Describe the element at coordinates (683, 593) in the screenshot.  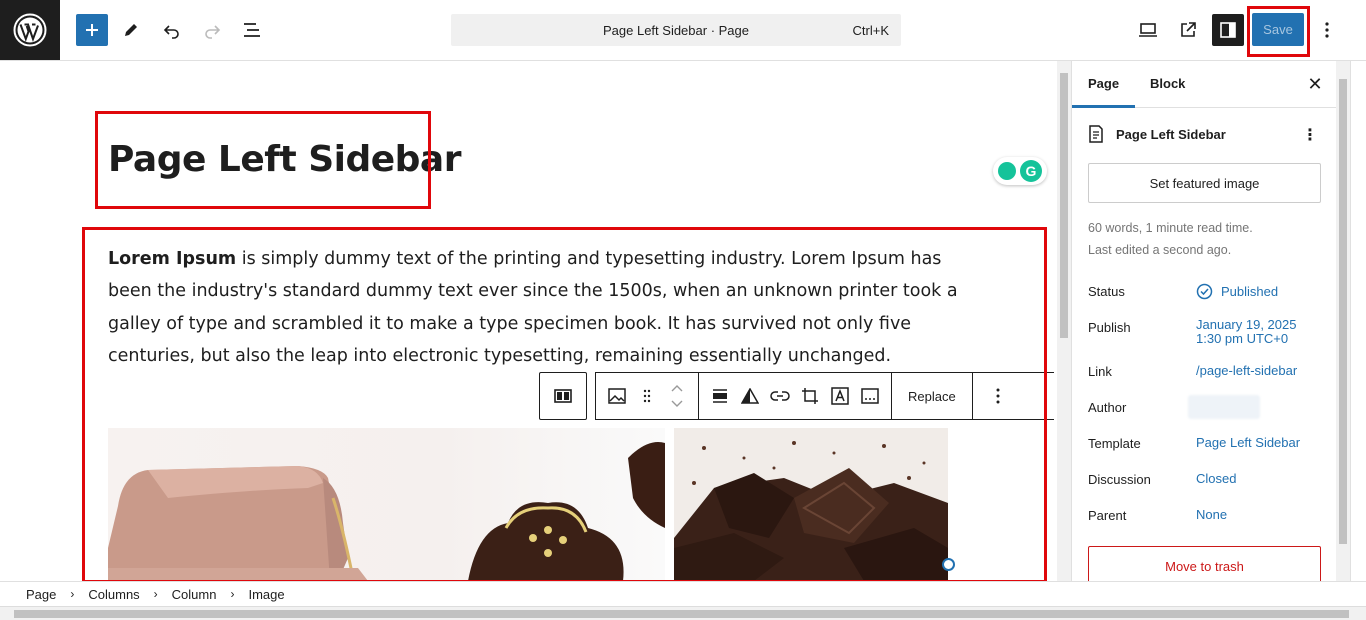
I see `block-breadcrumb: Page › Columns › Column › Image` at that location.